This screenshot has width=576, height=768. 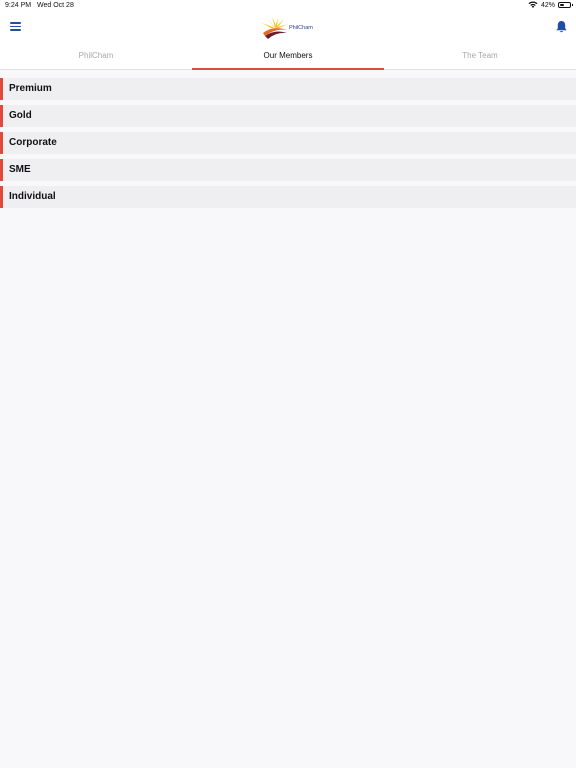 What do you see at coordinates (288, 69) in the screenshot?
I see `active-tab-indicator` at bounding box center [288, 69].